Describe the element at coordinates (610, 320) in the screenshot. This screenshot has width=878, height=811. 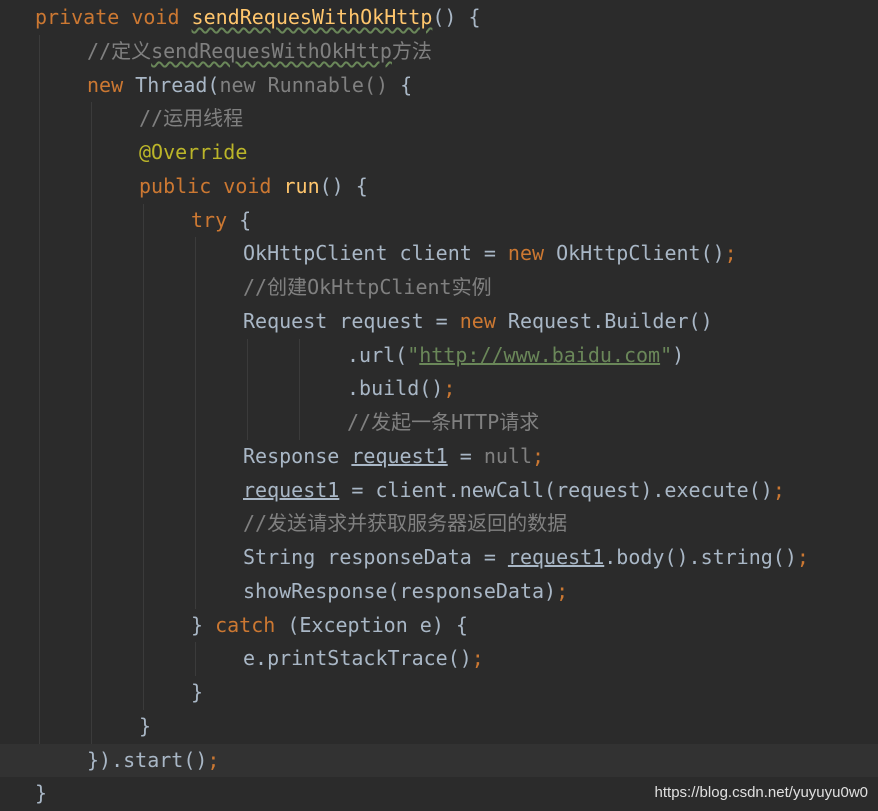
I see `code-token: Request.Builder()` at that location.